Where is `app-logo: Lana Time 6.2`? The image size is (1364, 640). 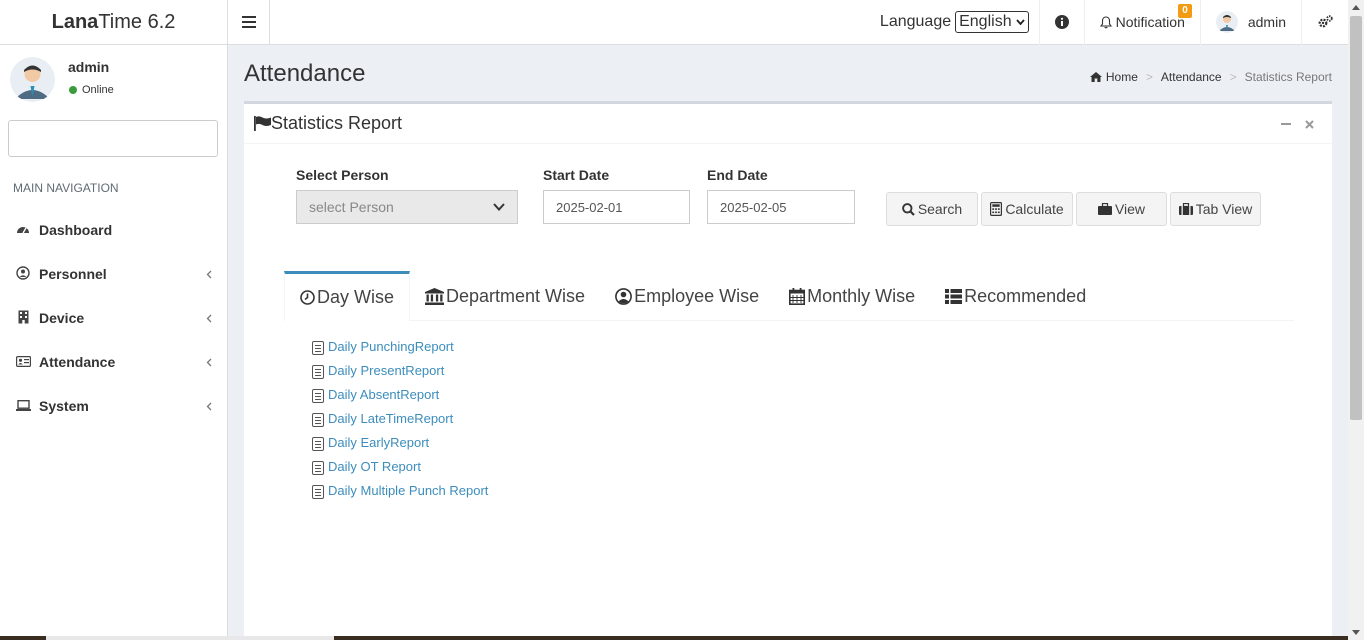
app-logo: Lana Time 6.2 is located at coordinates (114, 22).